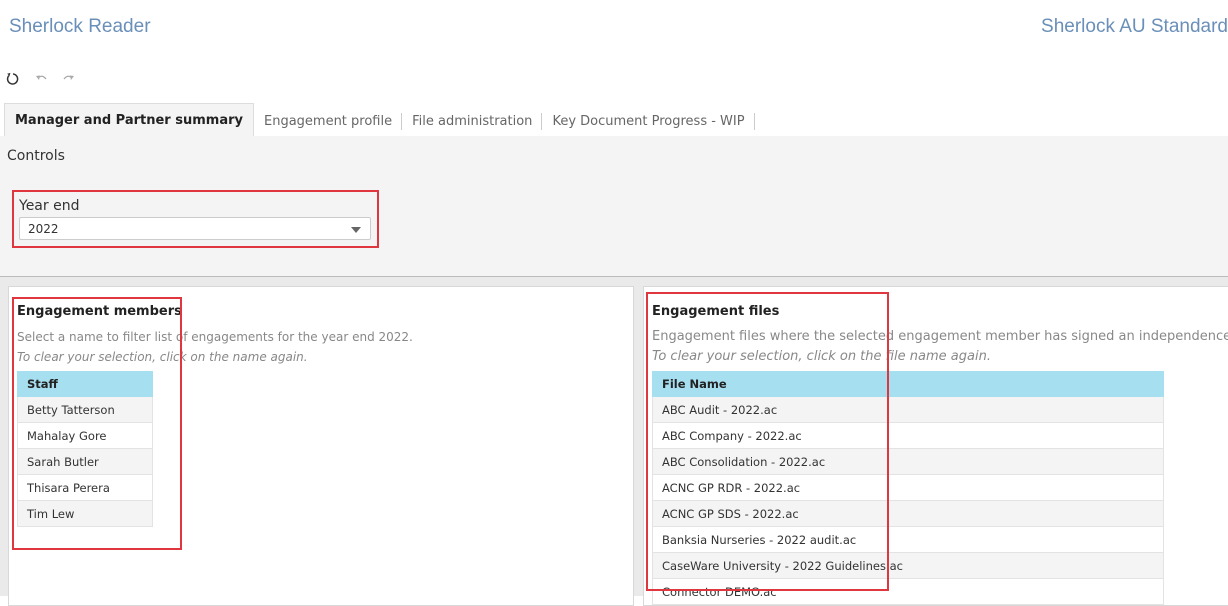  What do you see at coordinates (328, 121) in the screenshot?
I see `tab-engagement-profile: Engagement profile` at bounding box center [328, 121].